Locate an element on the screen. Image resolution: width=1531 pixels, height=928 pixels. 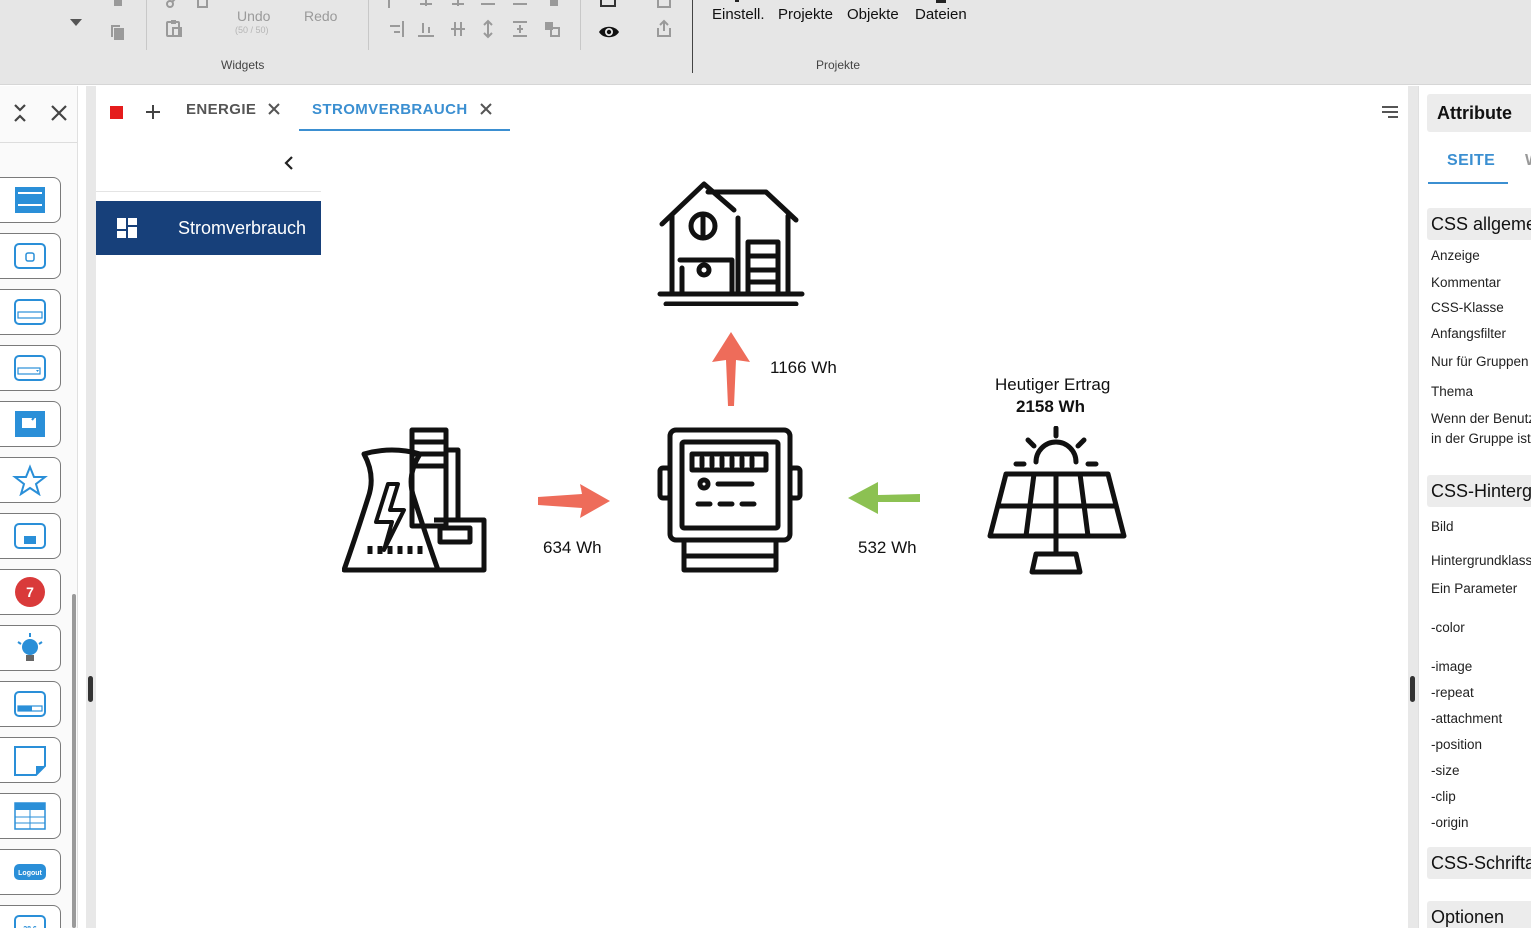
share-icon is located at coordinates (664, 29).